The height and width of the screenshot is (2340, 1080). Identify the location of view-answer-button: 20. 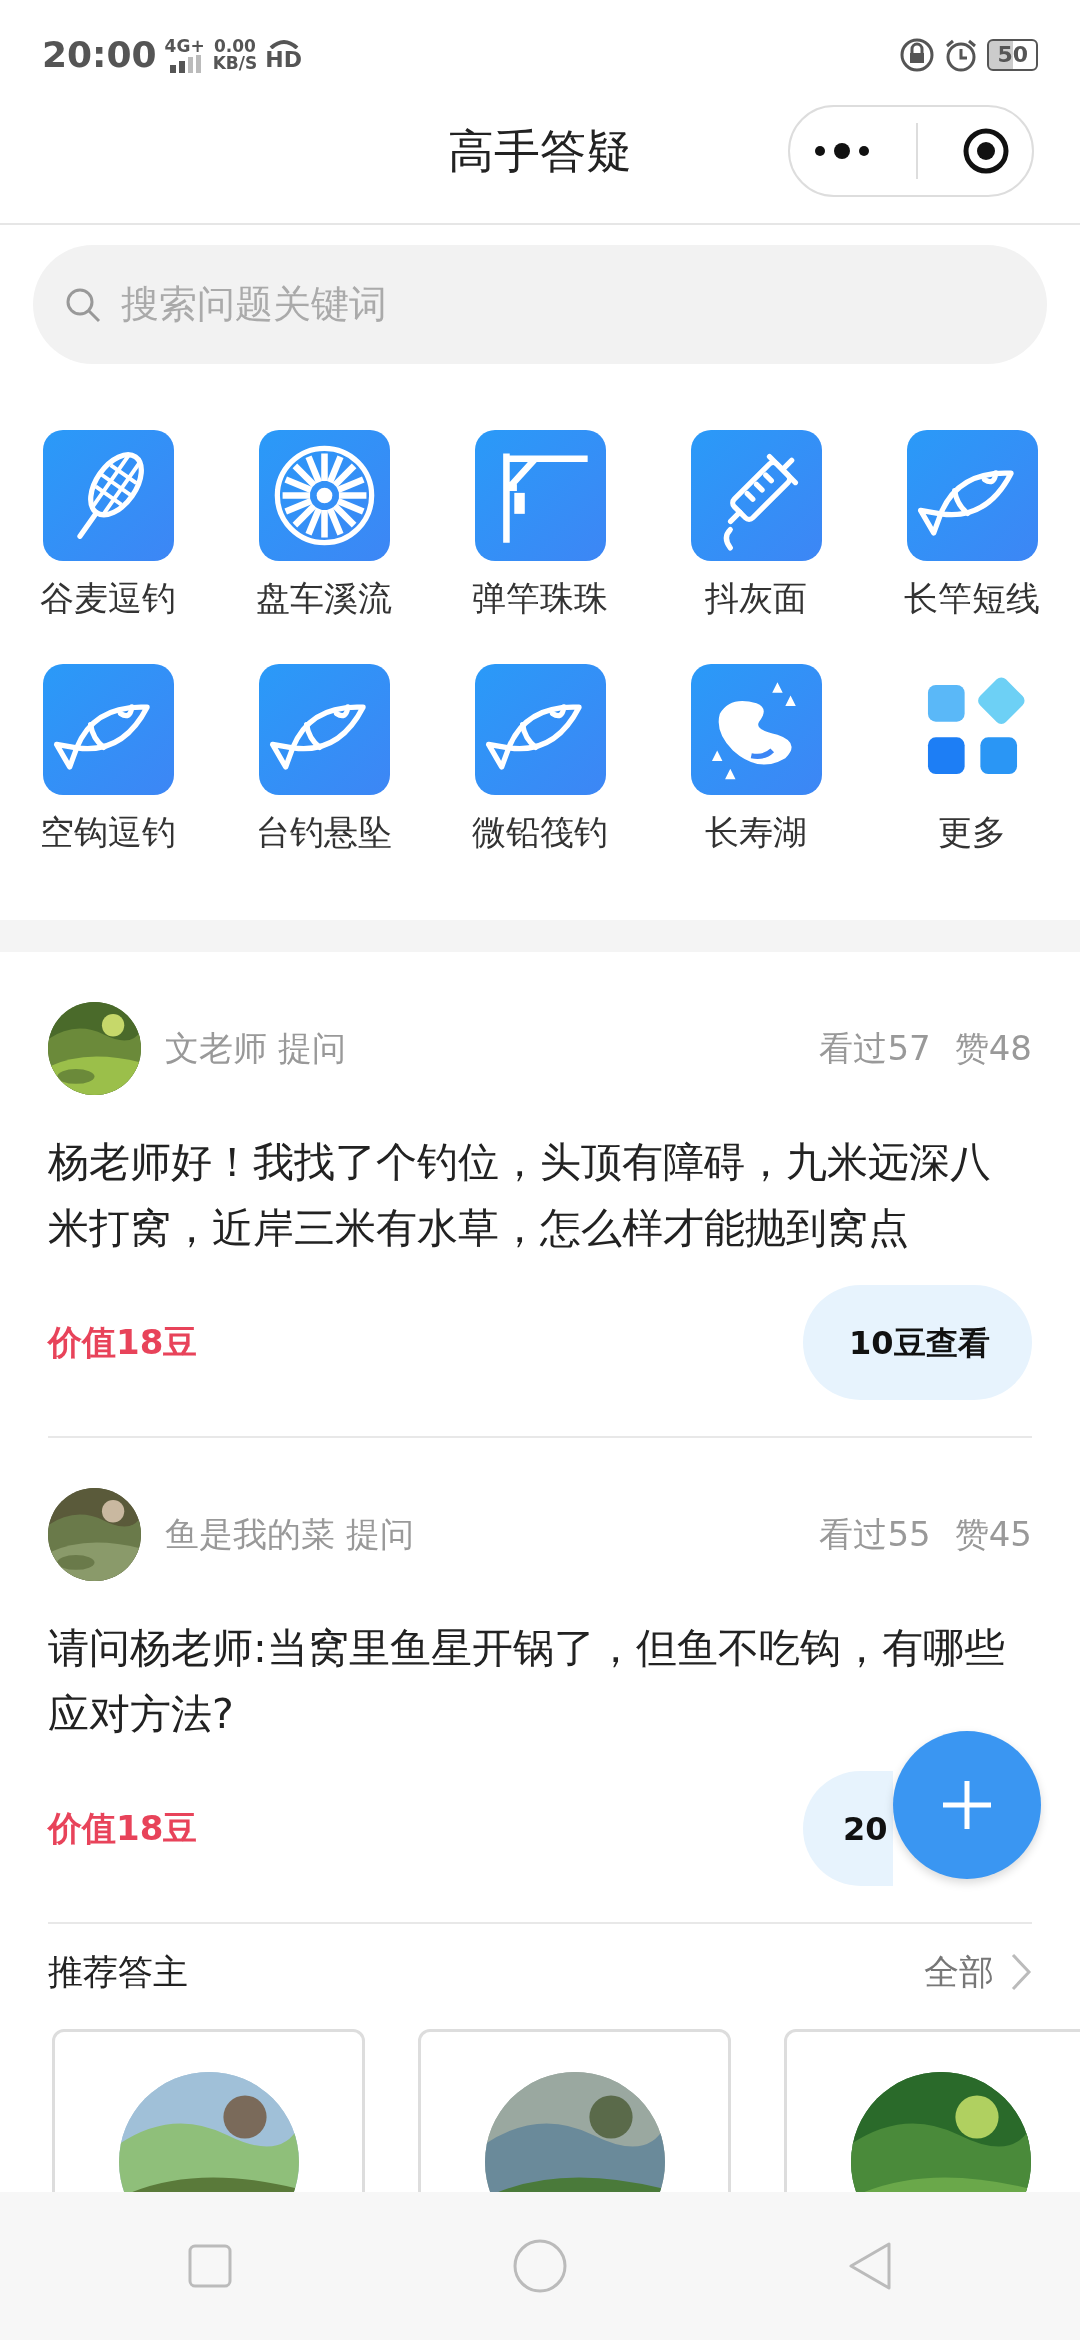
(848, 1828).